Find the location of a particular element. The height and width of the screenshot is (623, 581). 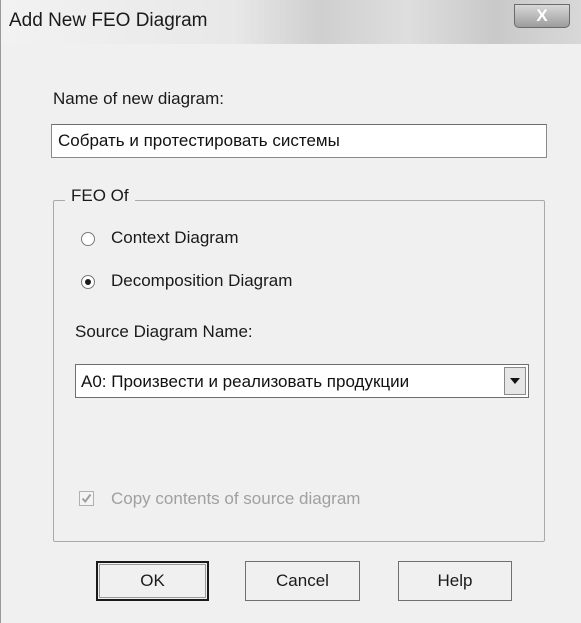

diagram-name-input: Собрать и протестировать системы is located at coordinates (299, 141).